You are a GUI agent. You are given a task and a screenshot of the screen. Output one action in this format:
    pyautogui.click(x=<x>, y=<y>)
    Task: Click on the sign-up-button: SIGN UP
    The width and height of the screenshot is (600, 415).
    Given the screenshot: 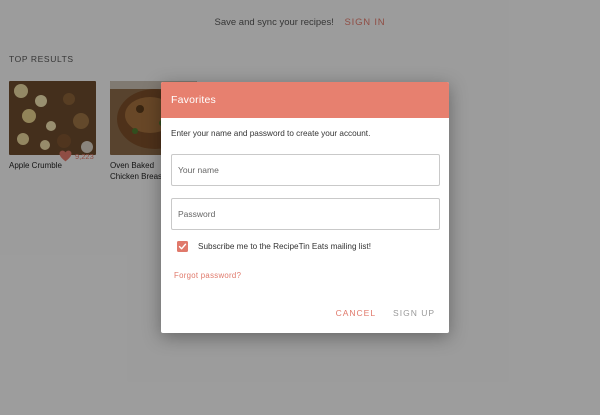 What is the action you would take?
    pyautogui.click(x=414, y=313)
    